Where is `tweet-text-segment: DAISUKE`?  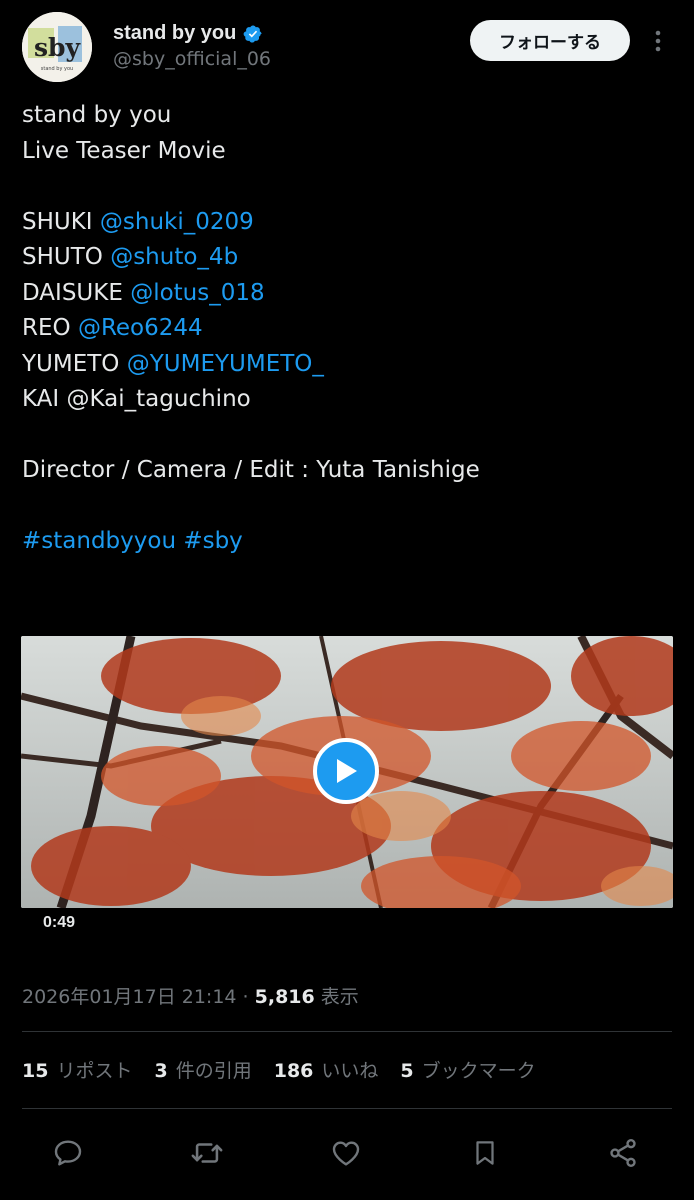 tweet-text-segment: DAISUKE is located at coordinates (76, 292).